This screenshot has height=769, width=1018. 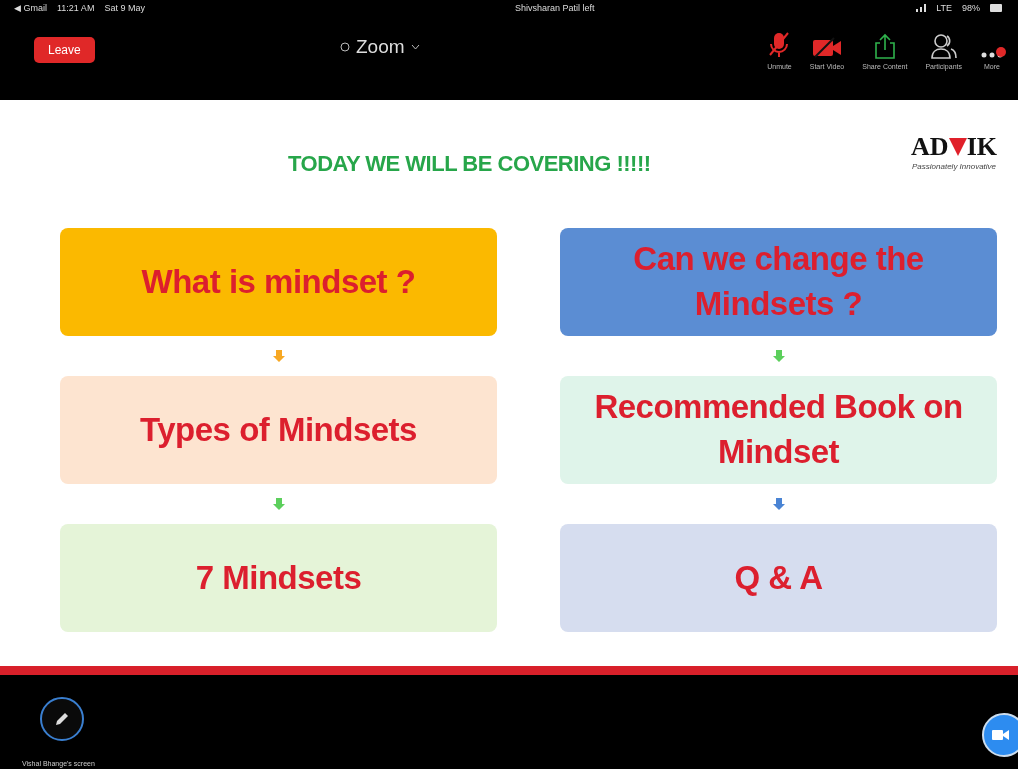 What do you see at coordinates (76, 8) in the screenshot?
I see `status-time: 11:21 AM` at bounding box center [76, 8].